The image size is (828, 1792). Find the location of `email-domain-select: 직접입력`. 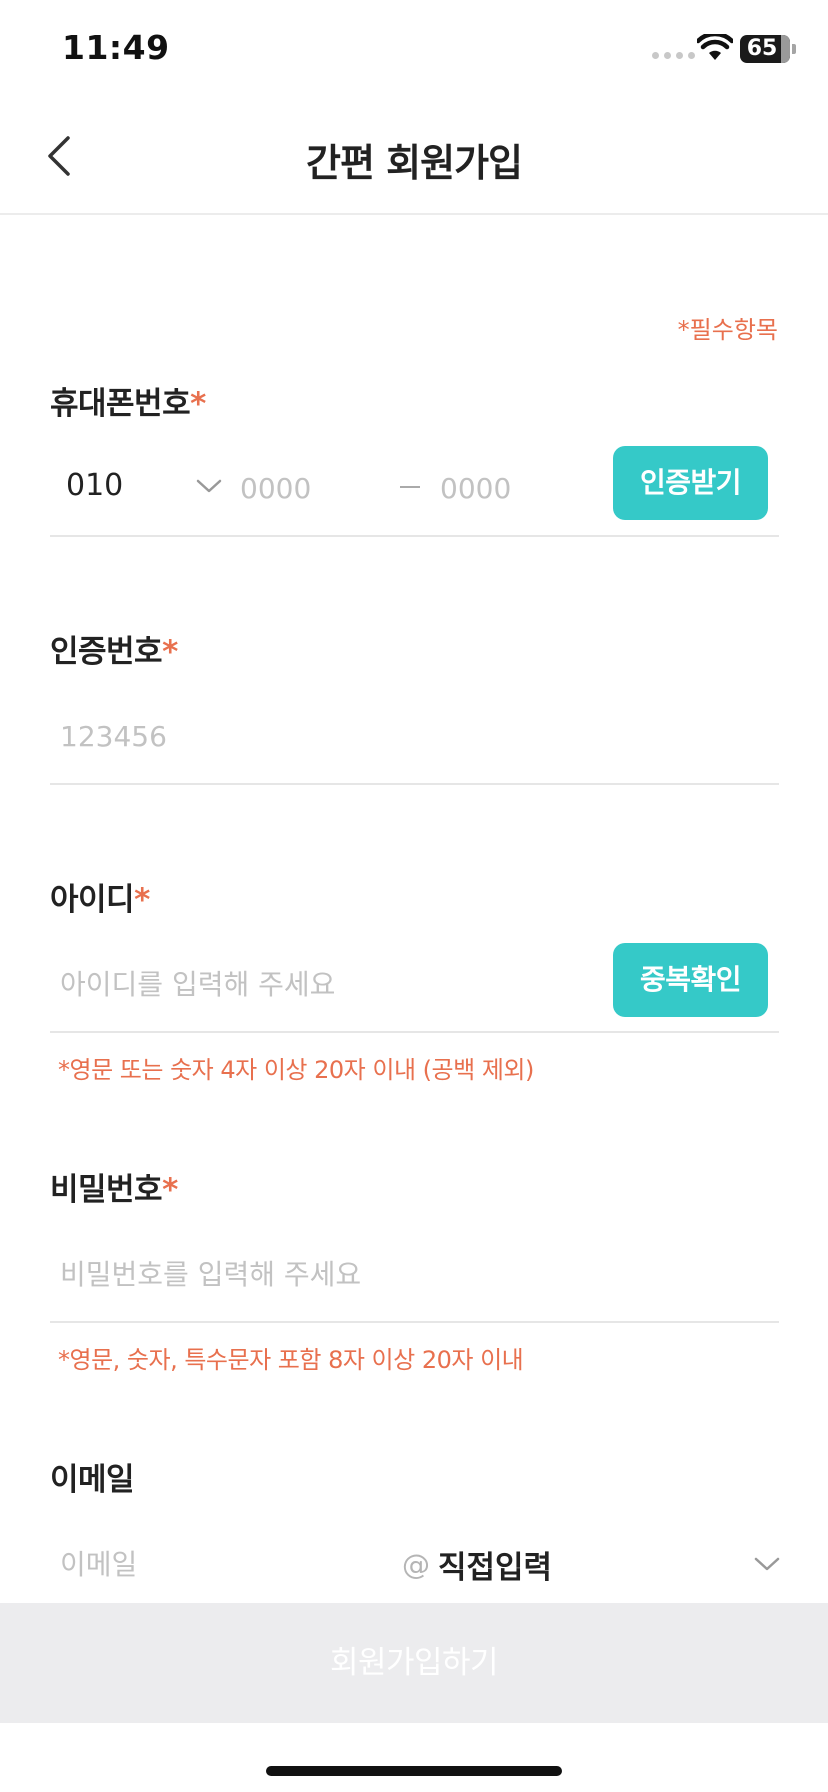

email-domain-select: 직접입력 is located at coordinates (495, 1564).